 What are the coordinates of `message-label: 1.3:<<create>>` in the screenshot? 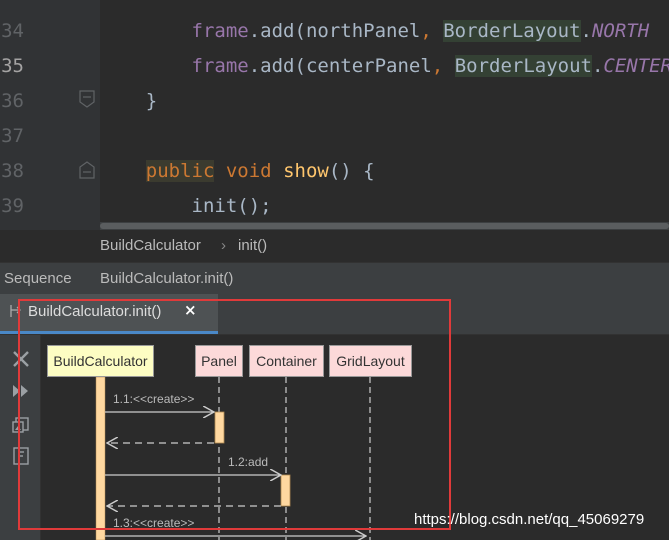 It's located at (153, 523).